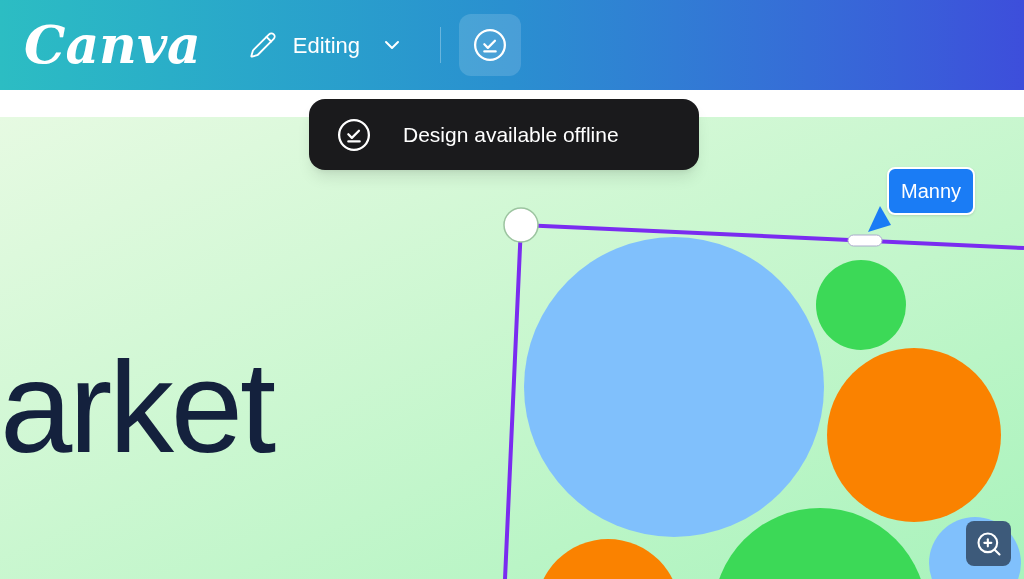 The height and width of the screenshot is (579, 1024). I want to click on resize-handle, so click(521, 225).